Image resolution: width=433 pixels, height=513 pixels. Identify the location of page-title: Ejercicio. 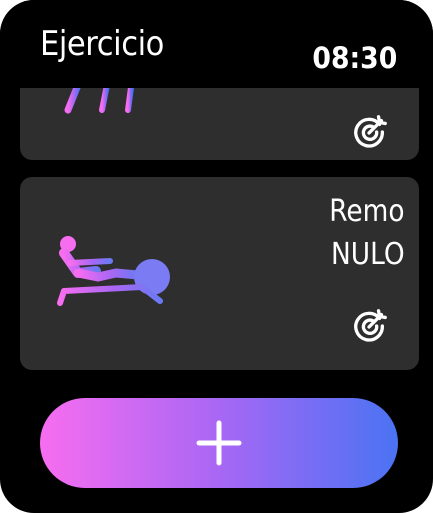
(102, 44).